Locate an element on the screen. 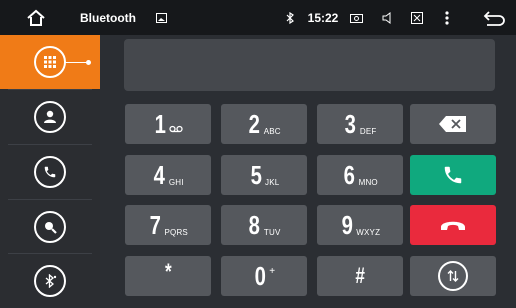 The width and height of the screenshot is (516, 308). key-letters: DEF is located at coordinates (368, 131).